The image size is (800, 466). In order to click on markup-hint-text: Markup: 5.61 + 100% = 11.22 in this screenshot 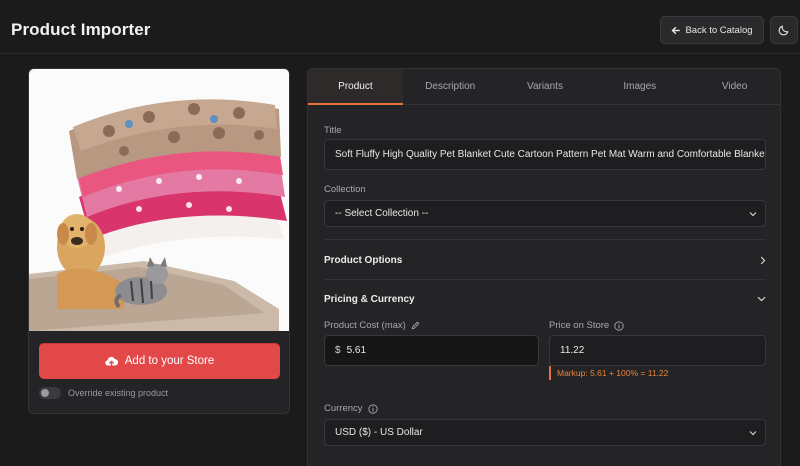, I will do `click(613, 373)`.